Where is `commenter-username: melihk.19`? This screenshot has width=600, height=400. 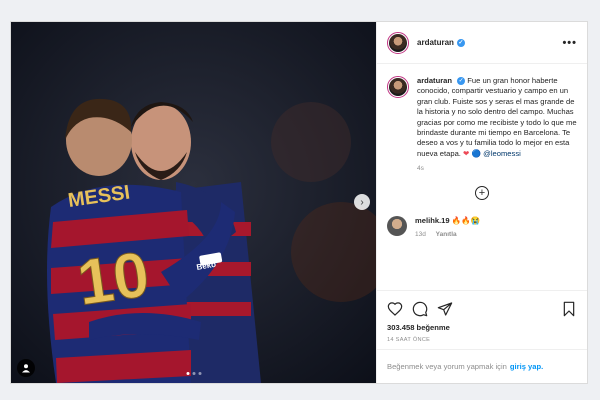
commenter-username: melihk.19 is located at coordinates (432, 220).